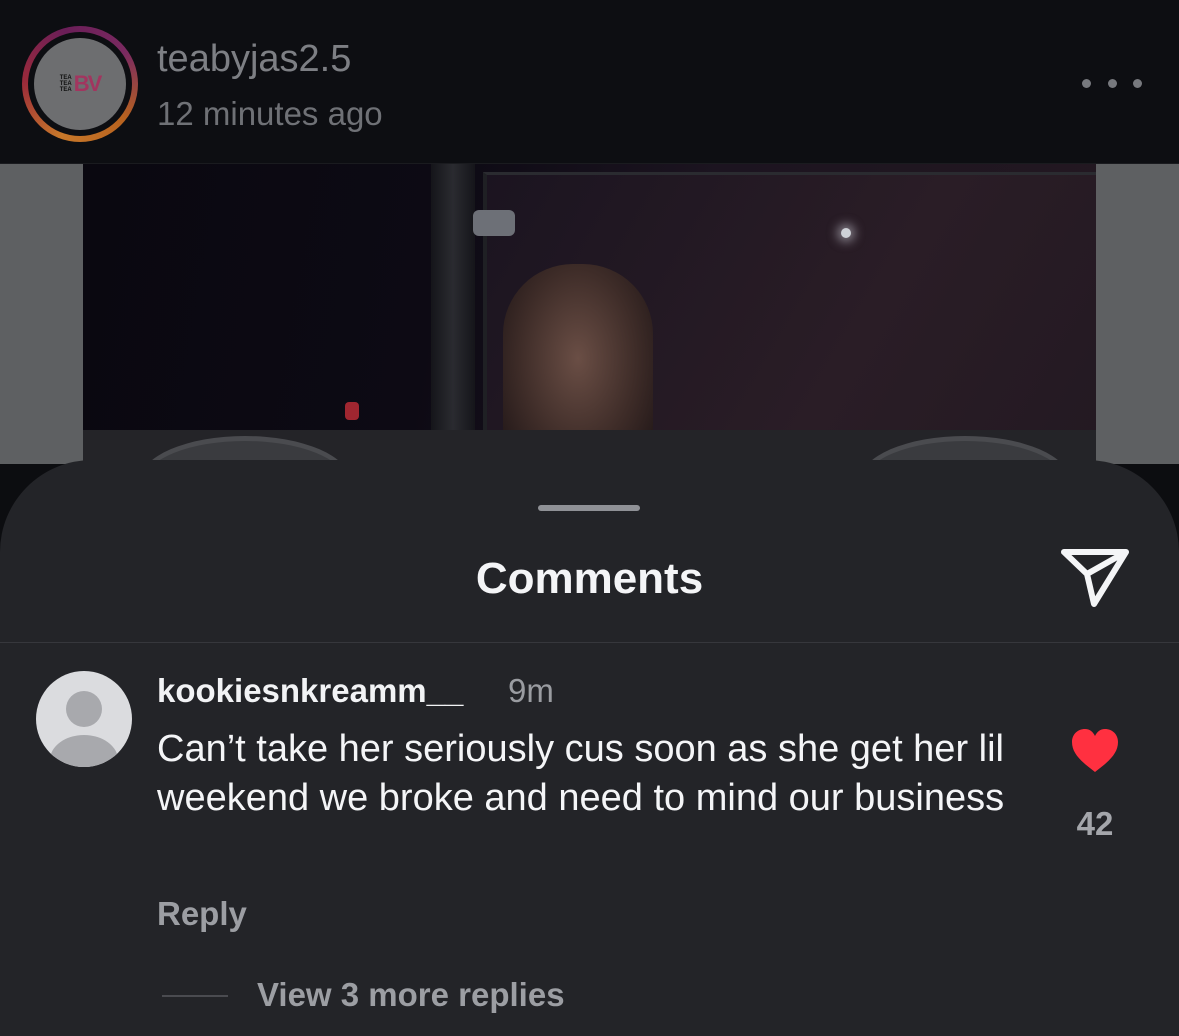 This screenshot has width=1179, height=1036. I want to click on default-avatar-head, so click(84, 709).